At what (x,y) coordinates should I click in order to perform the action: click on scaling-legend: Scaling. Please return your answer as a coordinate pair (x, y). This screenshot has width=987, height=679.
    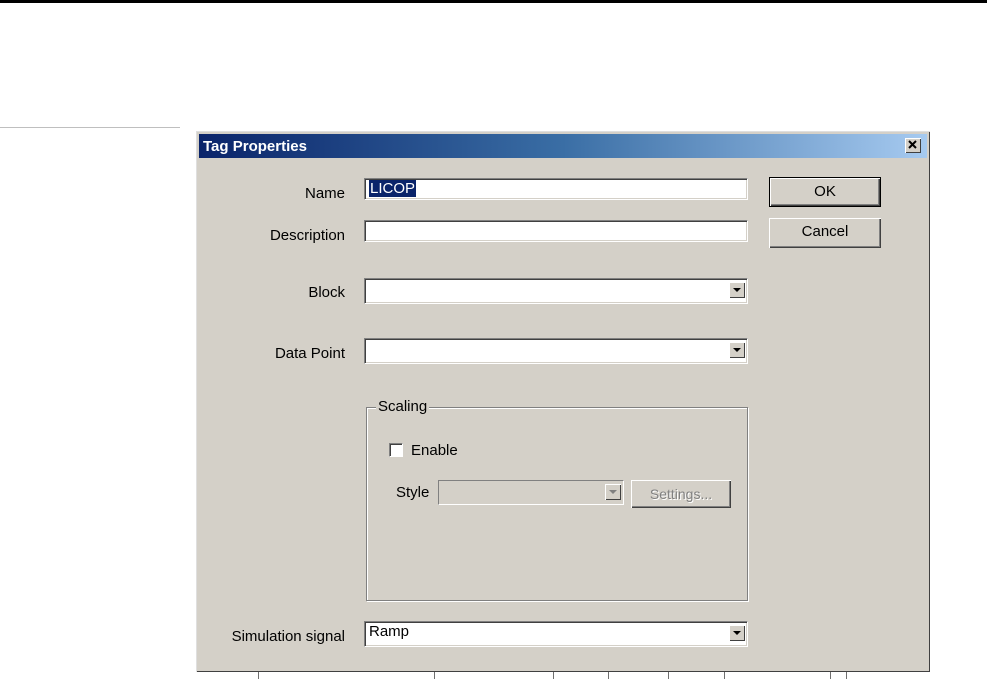
    Looking at the image, I should click on (403, 406).